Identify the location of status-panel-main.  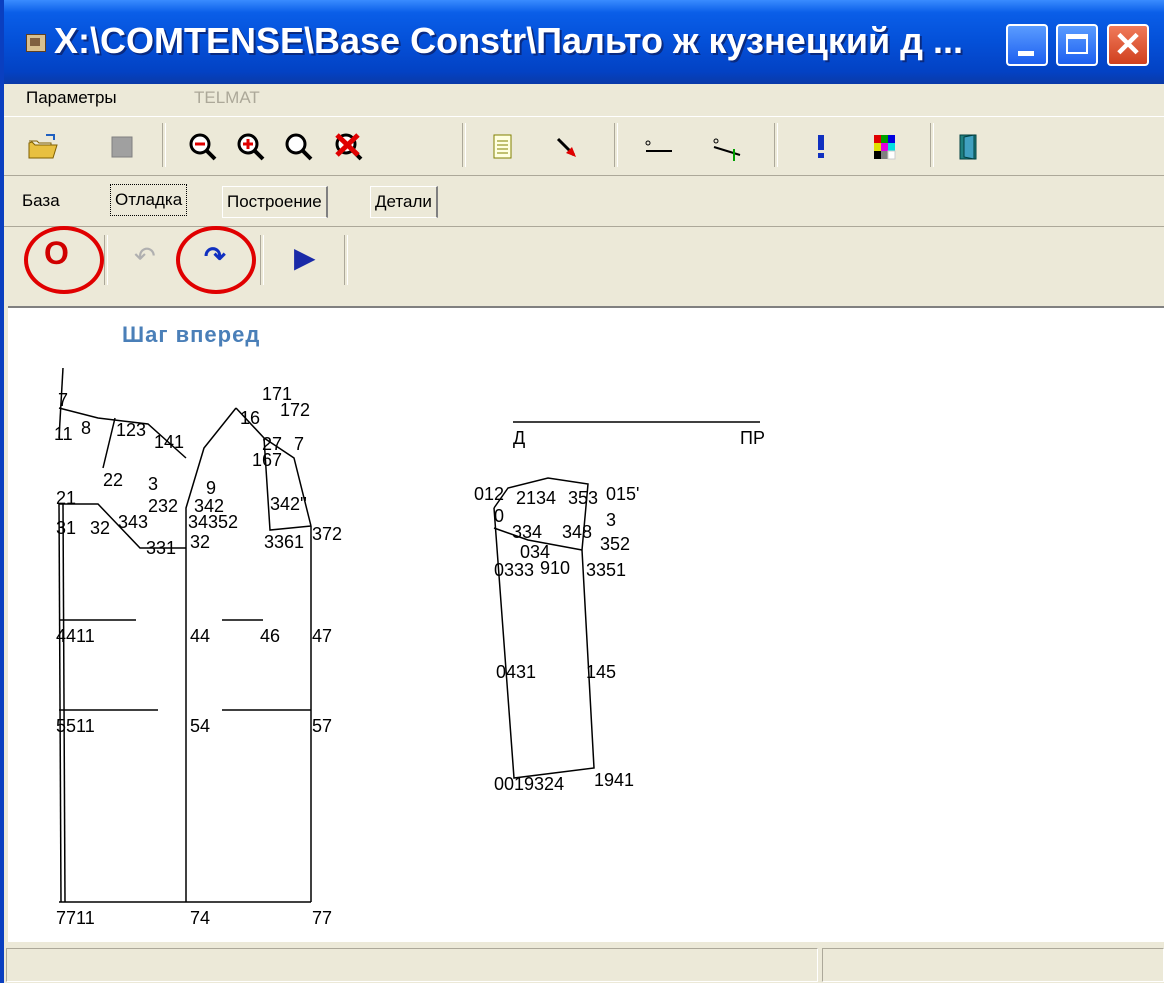
(412, 965).